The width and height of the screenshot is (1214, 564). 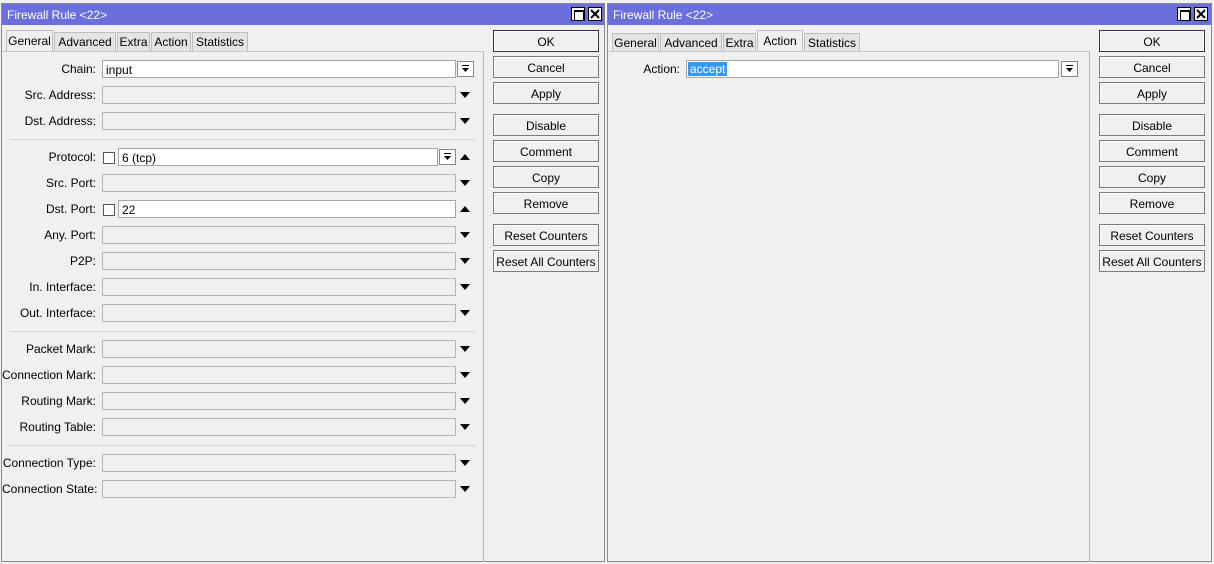 I want to click on connection-mark-row: Connection Mark:, so click(x=242, y=375).